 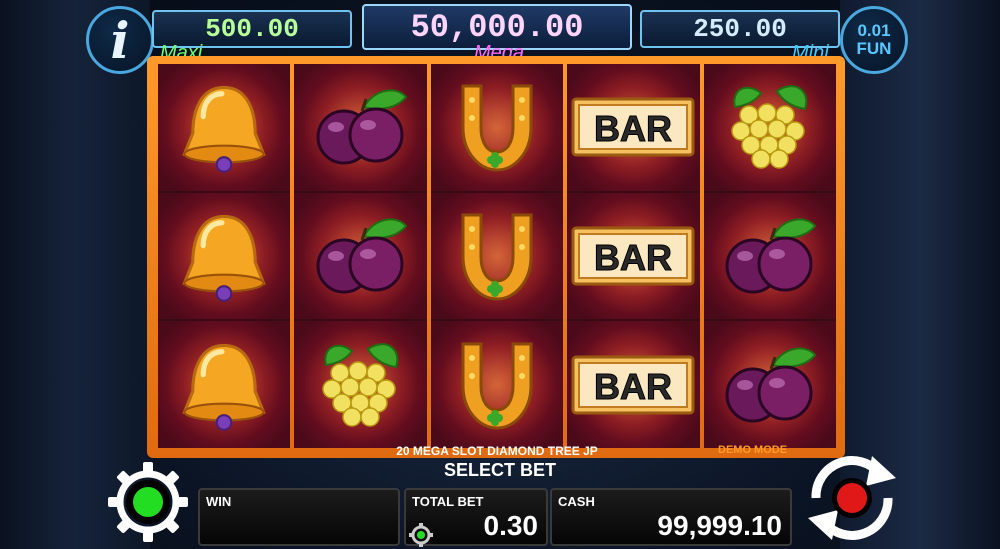 I want to click on win-label: WIN, so click(x=219, y=501).